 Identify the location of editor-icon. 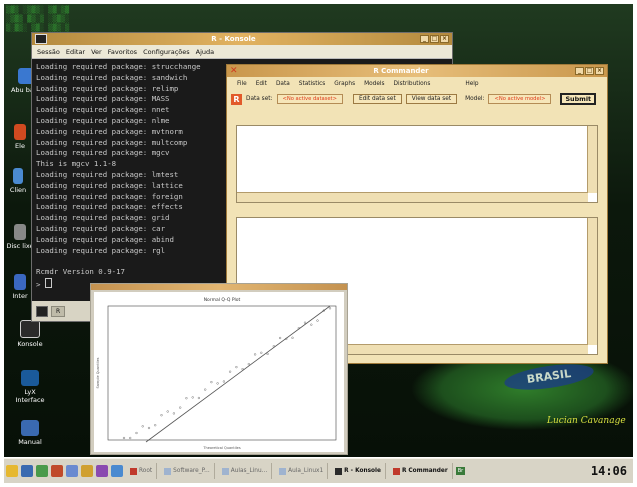
(87, 471).